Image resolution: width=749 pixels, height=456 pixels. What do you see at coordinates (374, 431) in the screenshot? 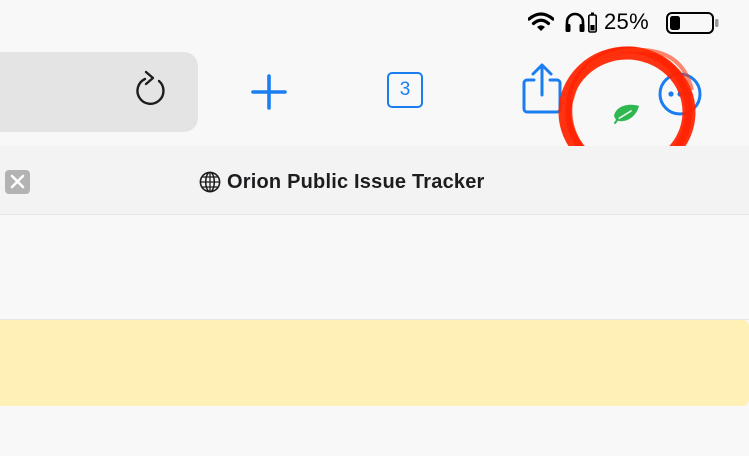
I see `page-content-lower` at bounding box center [374, 431].